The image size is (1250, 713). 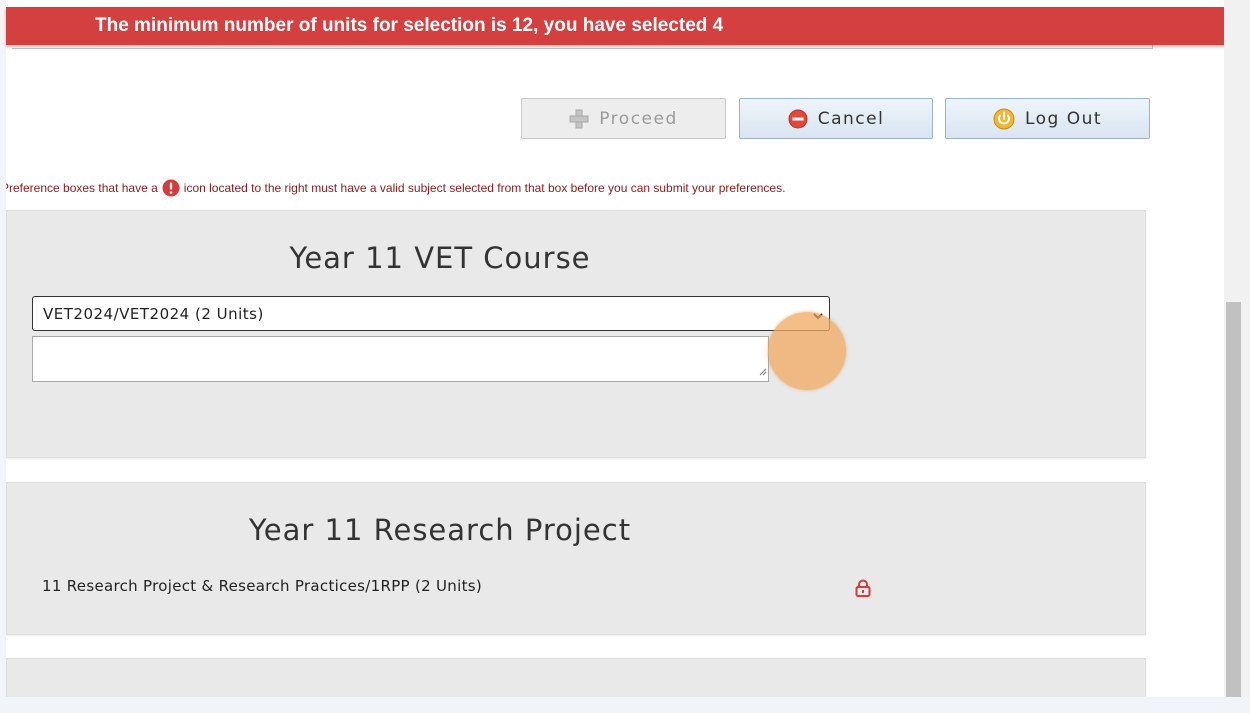 I want to click on vet-course-select: VET2024/VET2024 (2 Units), so click(x=431, y=313).